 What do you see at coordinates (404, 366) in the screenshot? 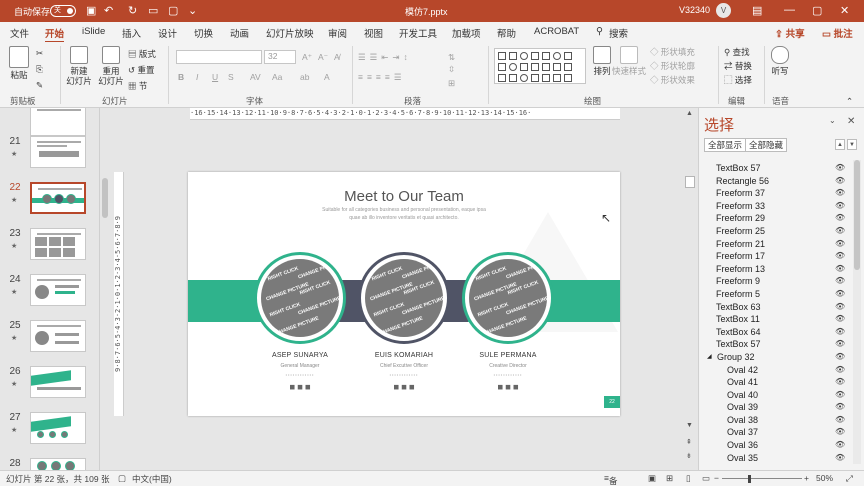
I see `member-role: Chief Excutive Officer` at bounding box center [404, 366].